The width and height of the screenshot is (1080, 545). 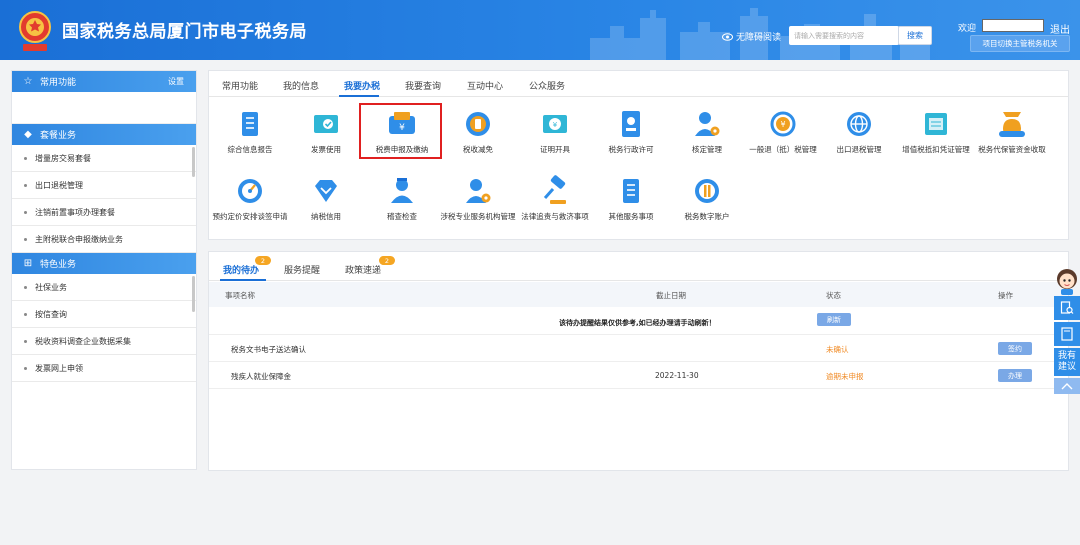 I want to click on report-icon, so click(x=250, y=124).